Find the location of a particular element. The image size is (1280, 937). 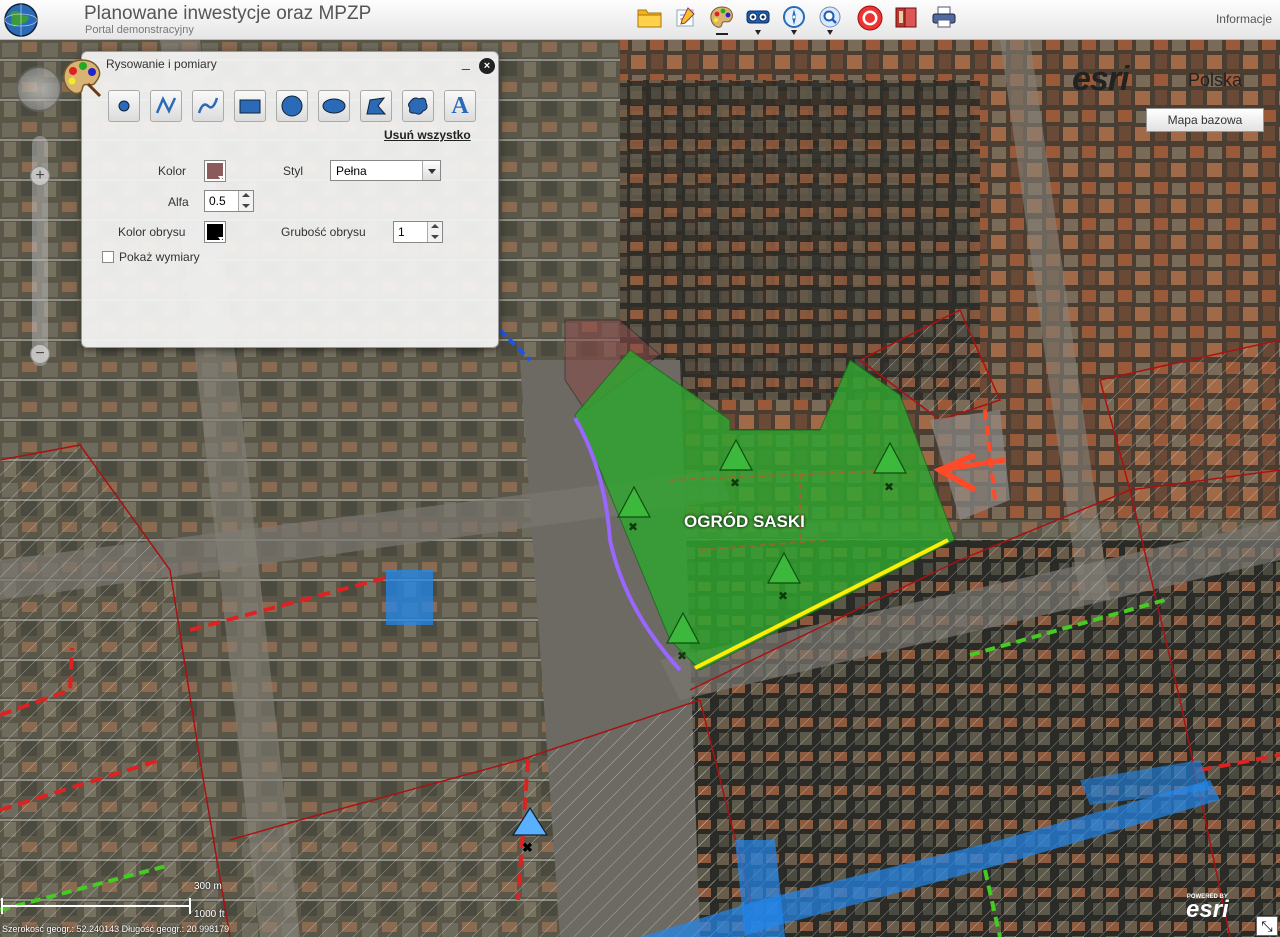

ellipse-icon is located at coordinates (334, 106).